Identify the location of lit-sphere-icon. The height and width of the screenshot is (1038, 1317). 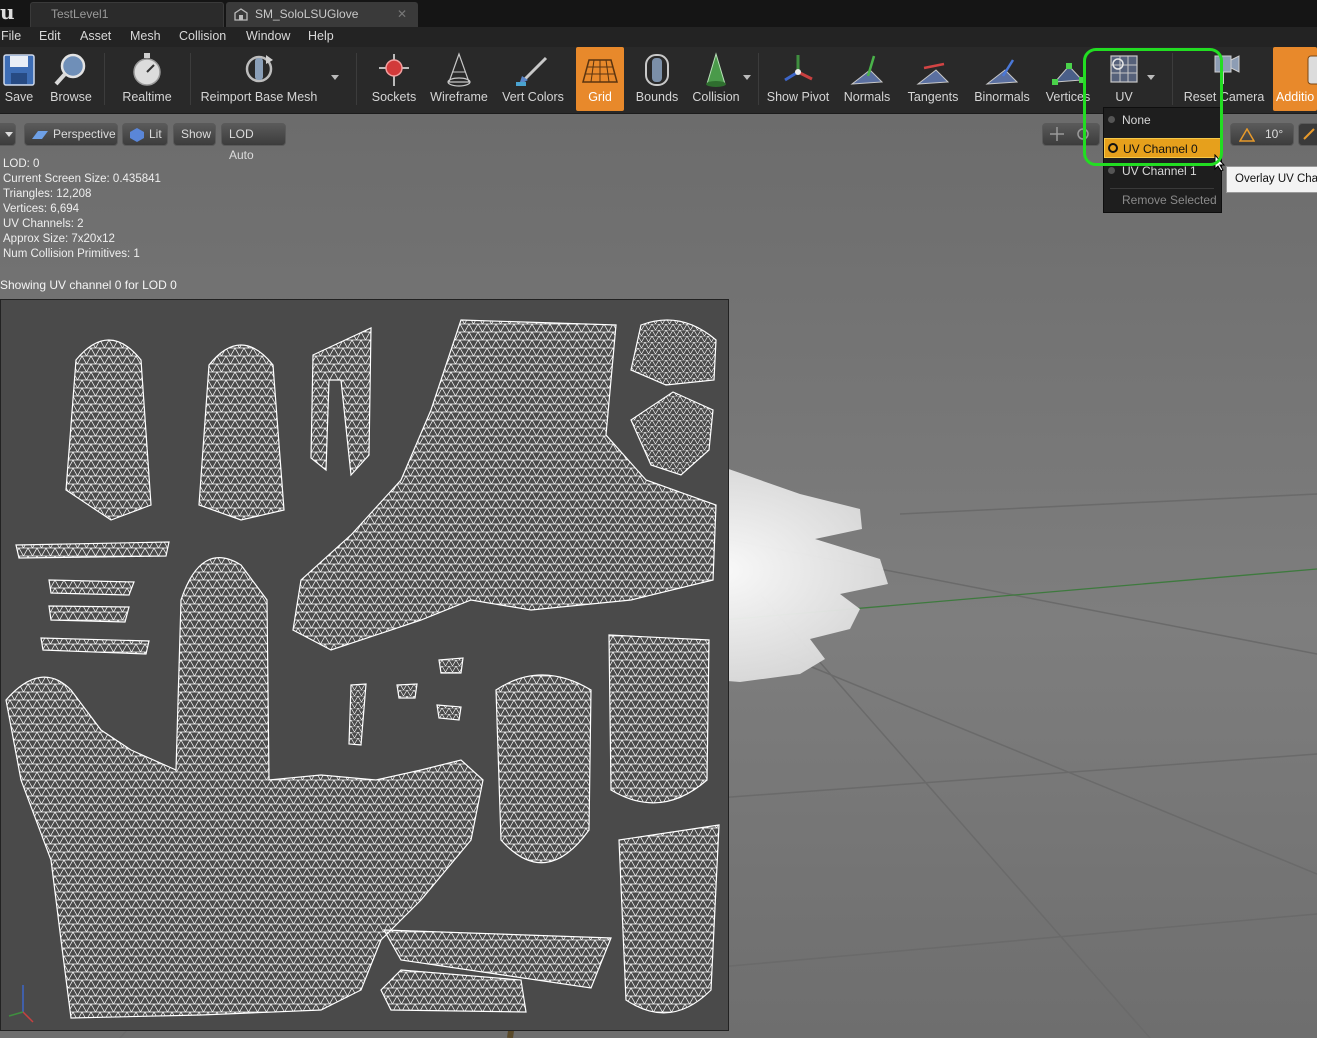
(137, 135).